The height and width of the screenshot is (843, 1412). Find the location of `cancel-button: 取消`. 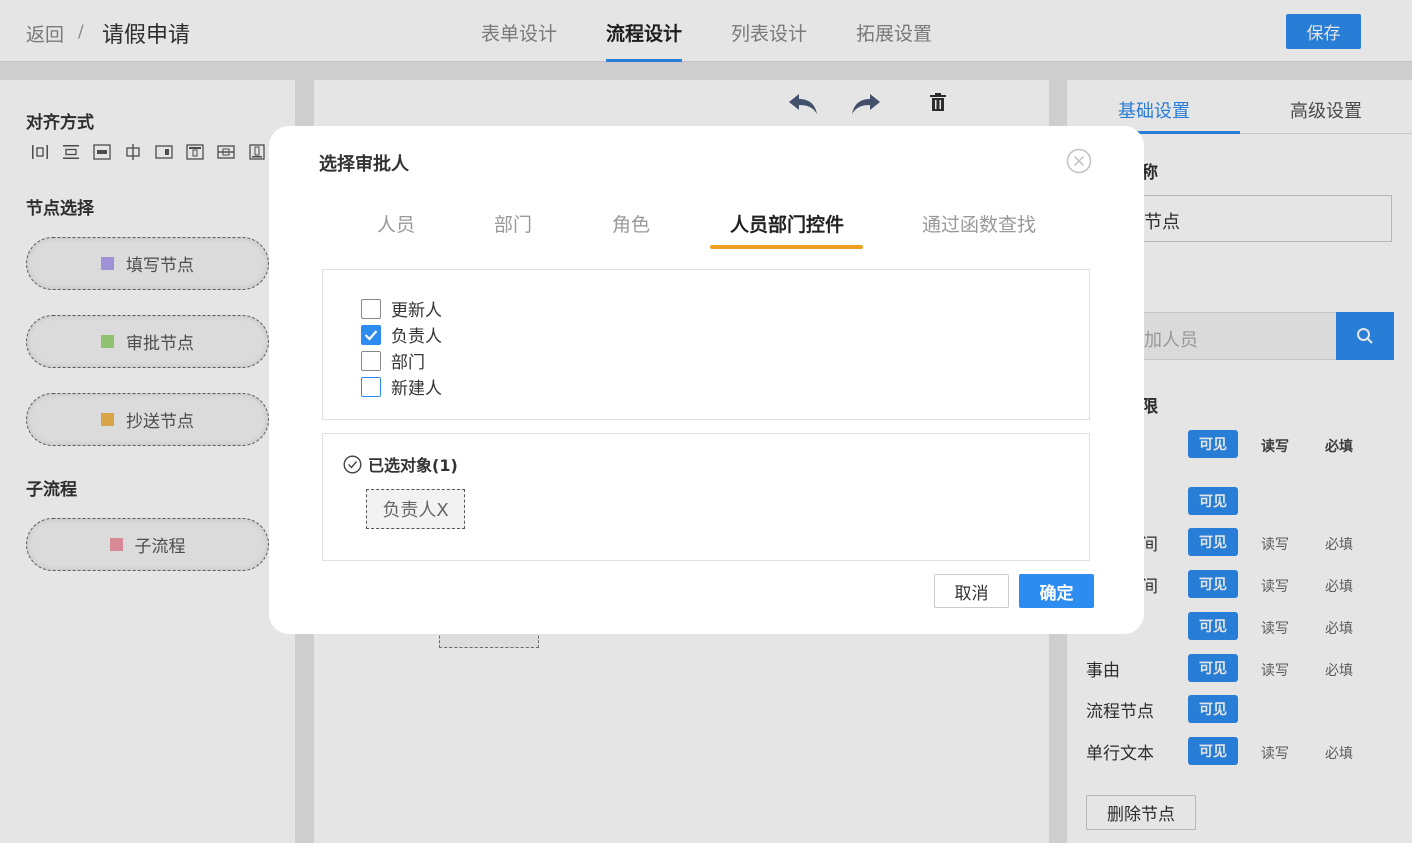

cancel-button: 取消 is located at coordinates (971, 591).